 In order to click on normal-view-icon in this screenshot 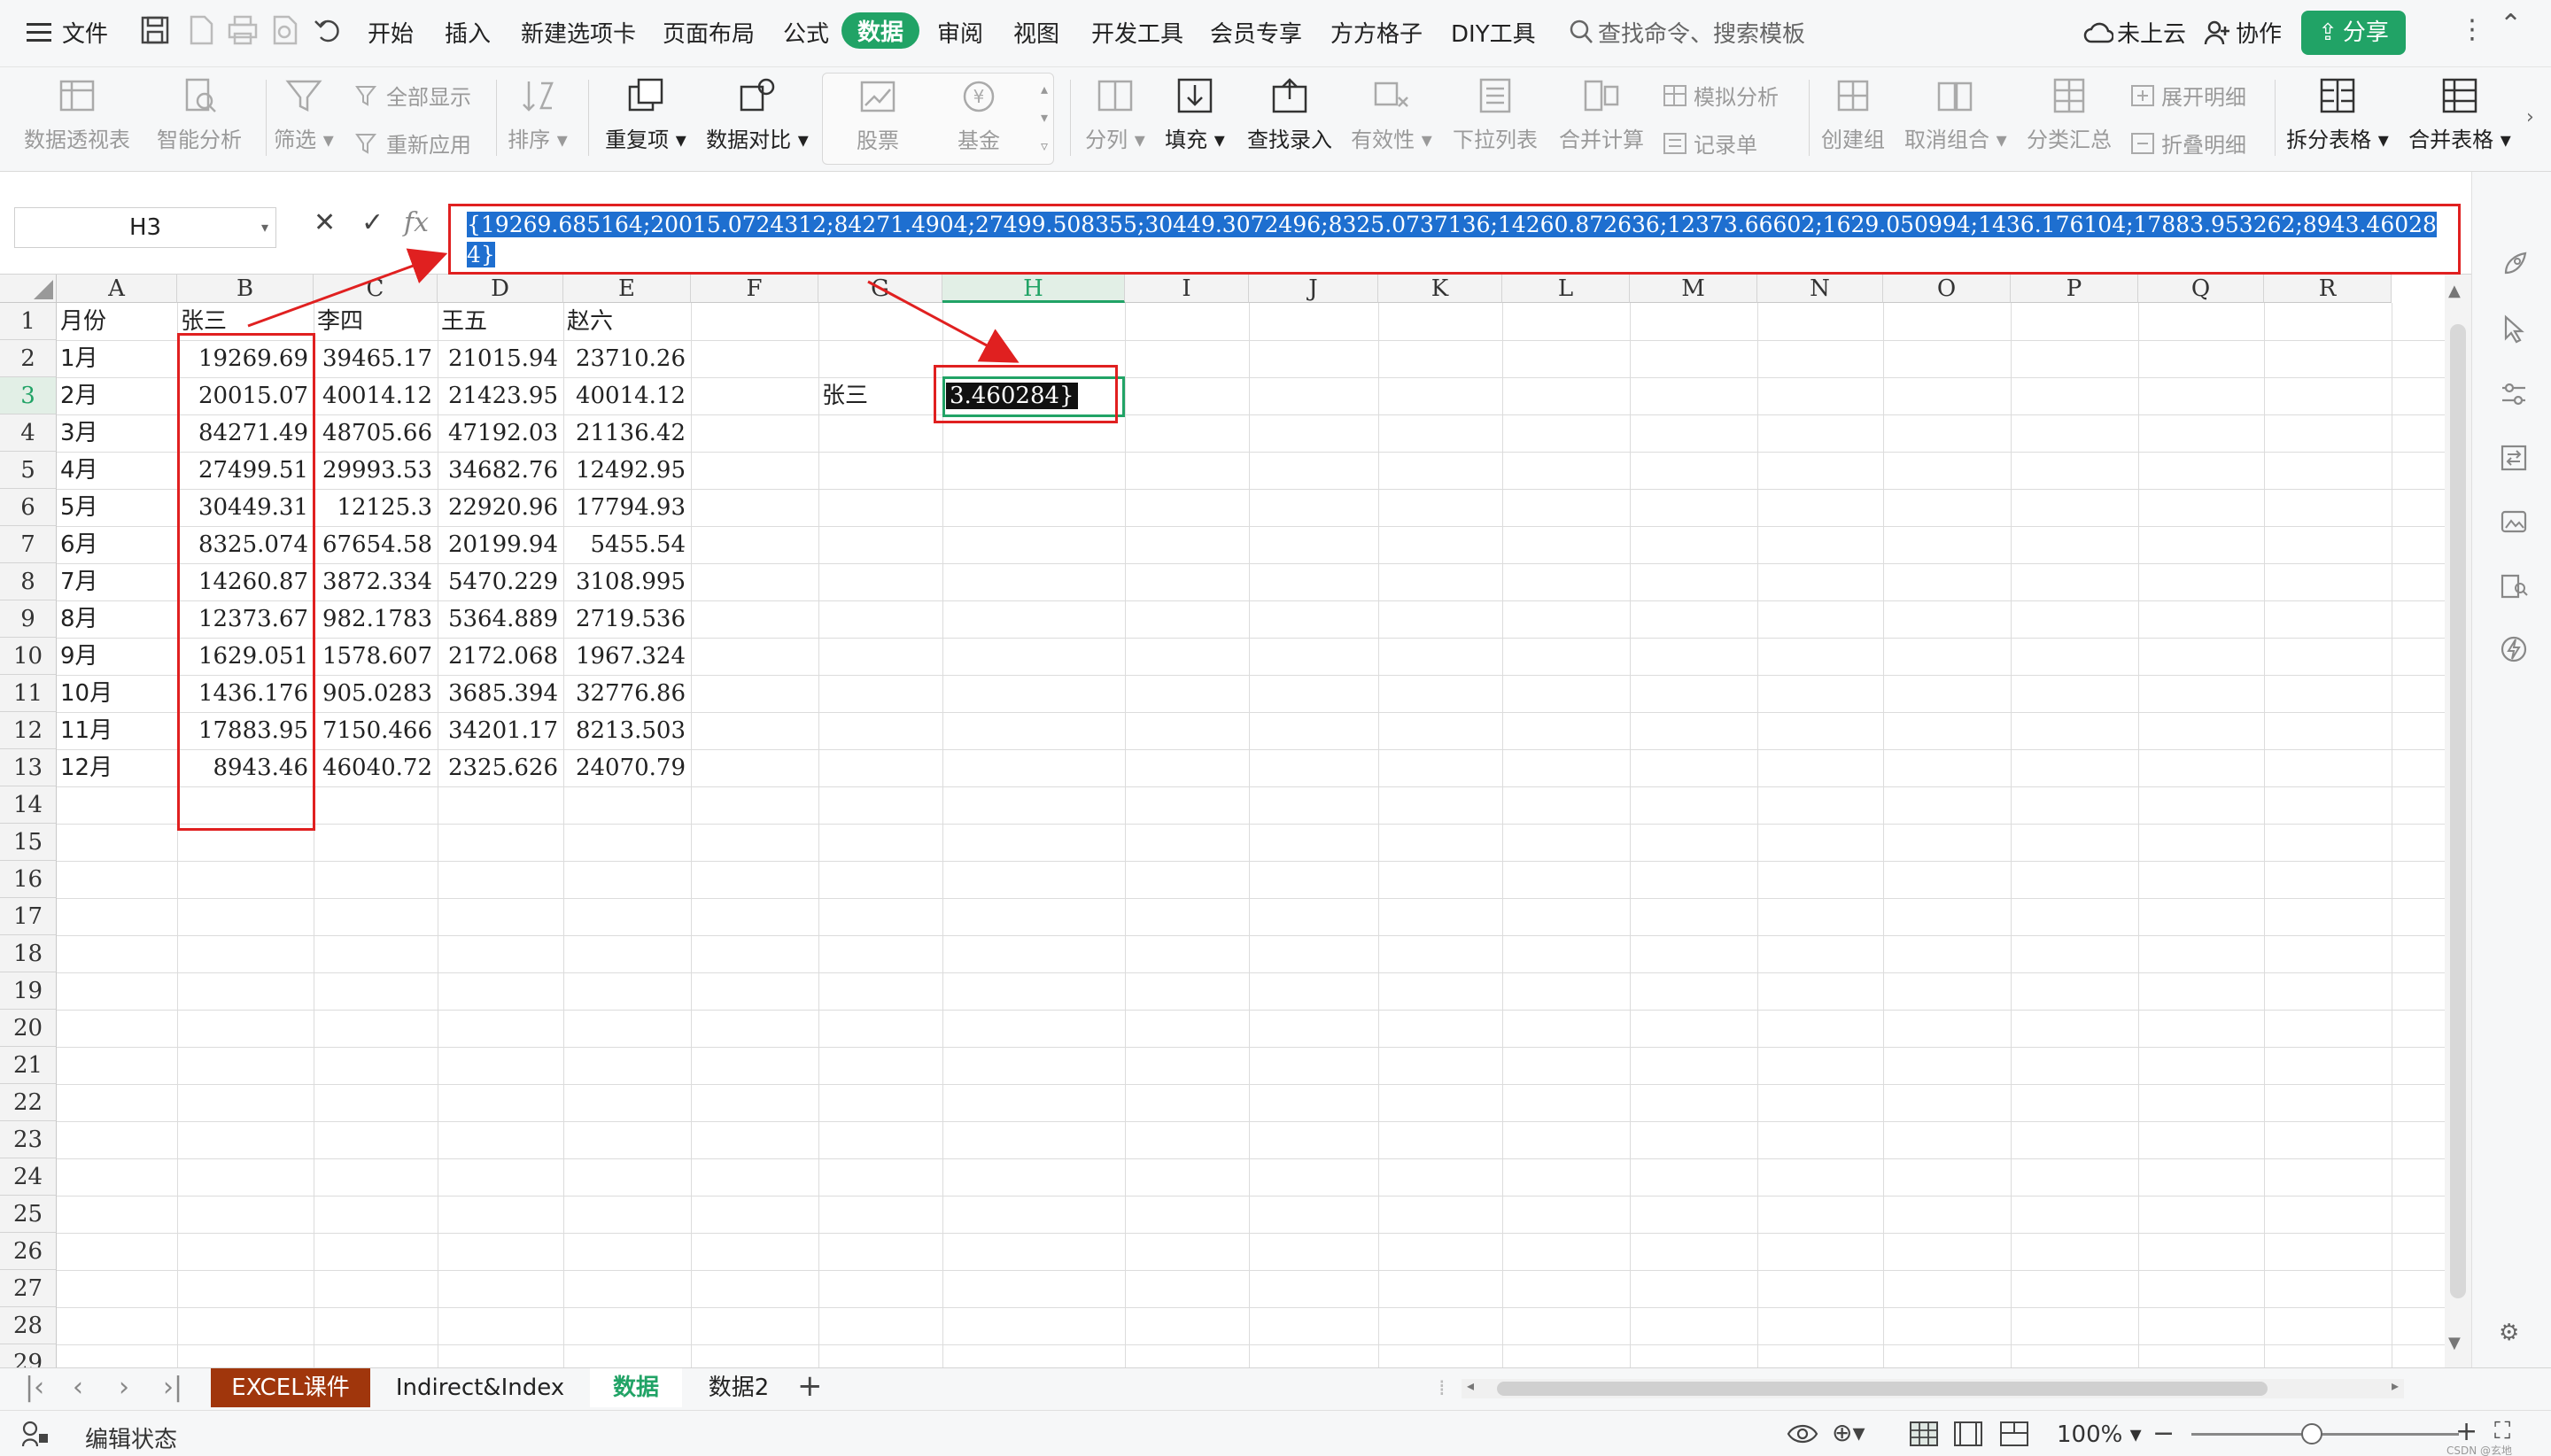, I will do `click(1924, 1436)`.